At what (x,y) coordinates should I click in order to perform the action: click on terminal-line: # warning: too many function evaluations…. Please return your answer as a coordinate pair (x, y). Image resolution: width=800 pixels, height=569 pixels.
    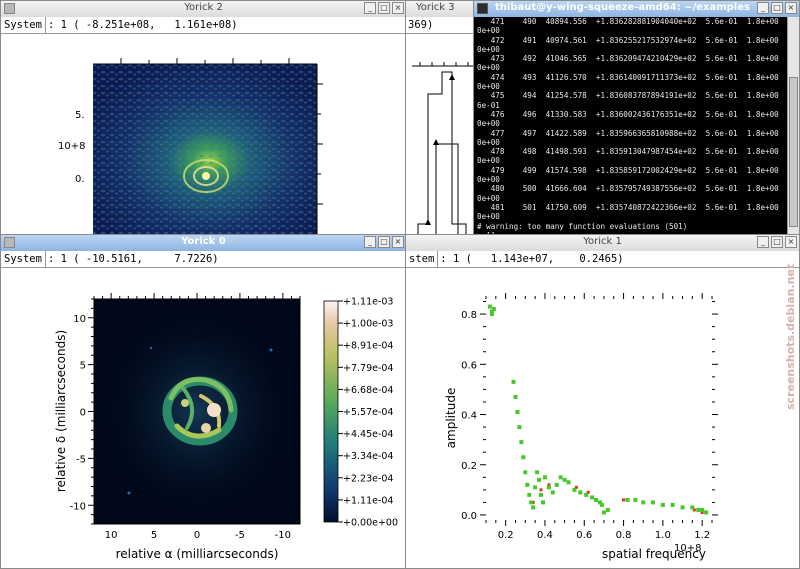
    Looking at the image, I should click on (582, 226).